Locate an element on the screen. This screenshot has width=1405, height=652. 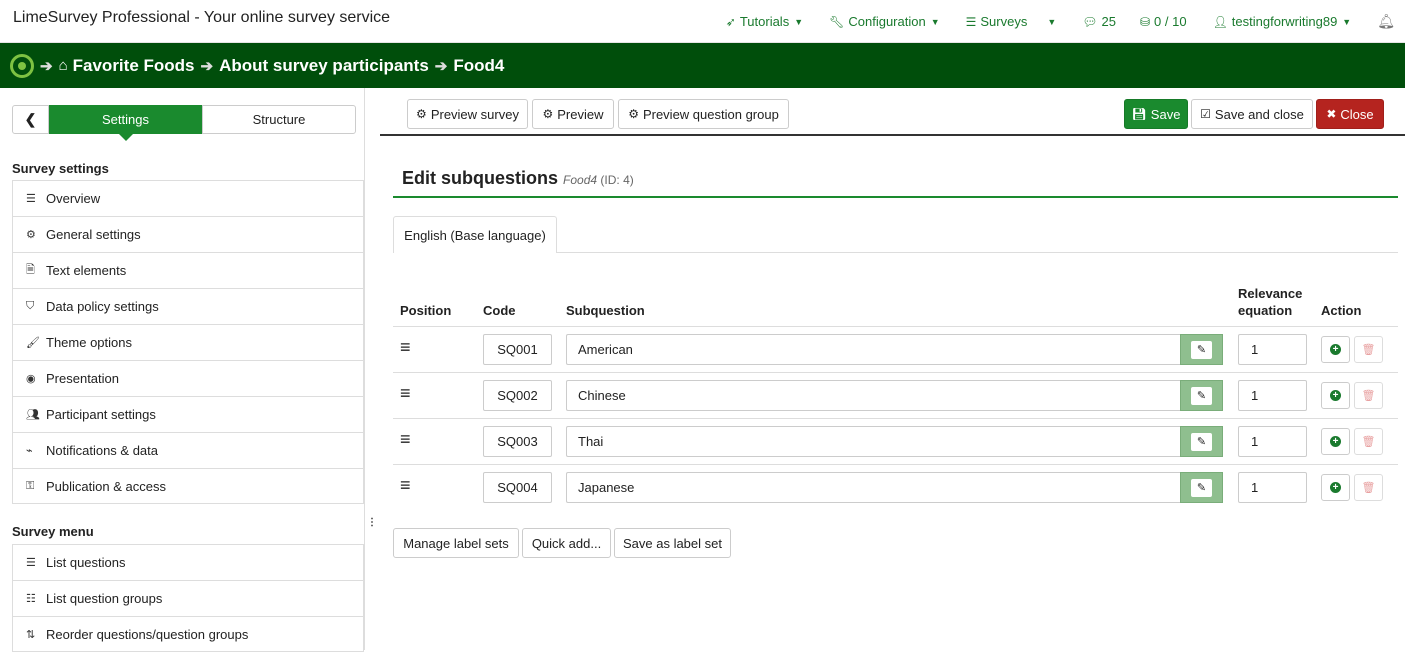
sidebar-item-publication: ⚿ Publication & access is located at coordinates (188, 486).